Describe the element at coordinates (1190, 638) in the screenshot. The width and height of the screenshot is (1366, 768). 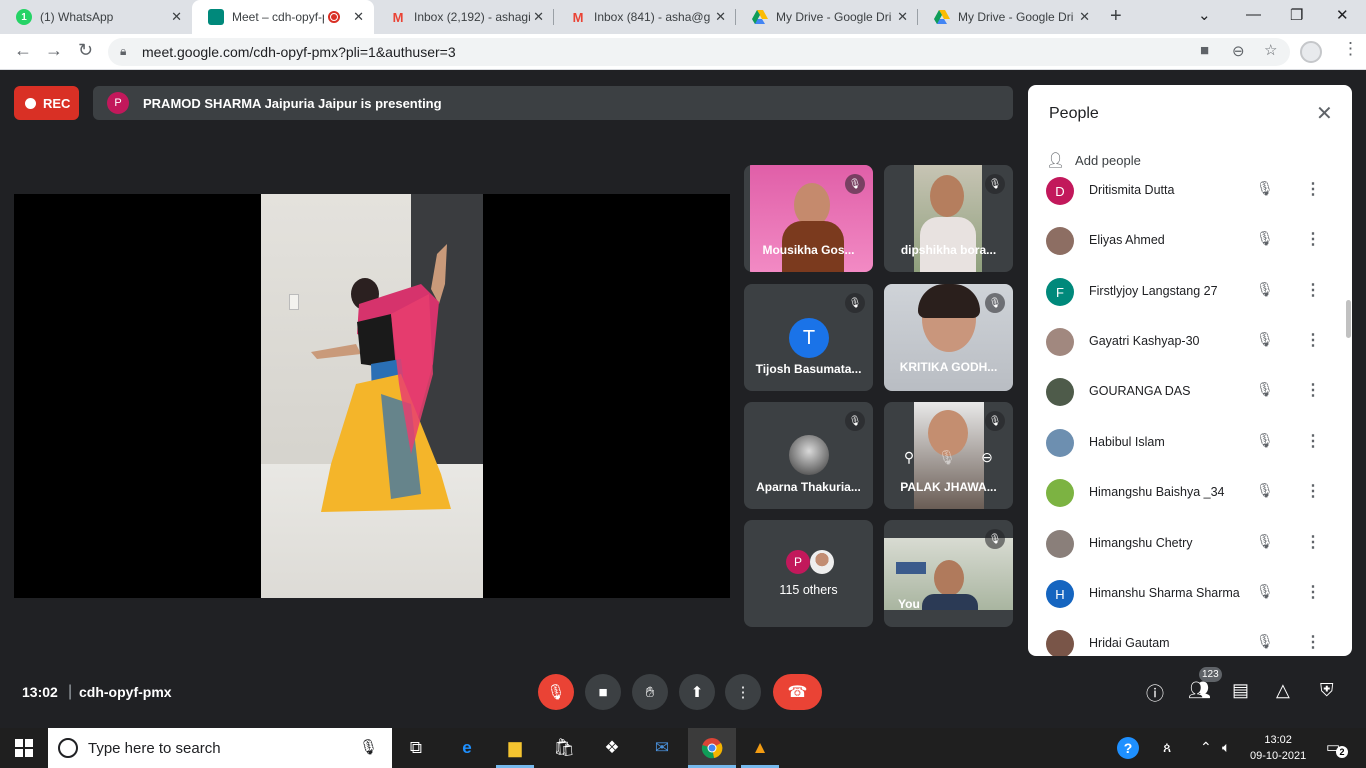
I see `participant-row: Hridai Gautam 🎙︎ ⋮` at that location.